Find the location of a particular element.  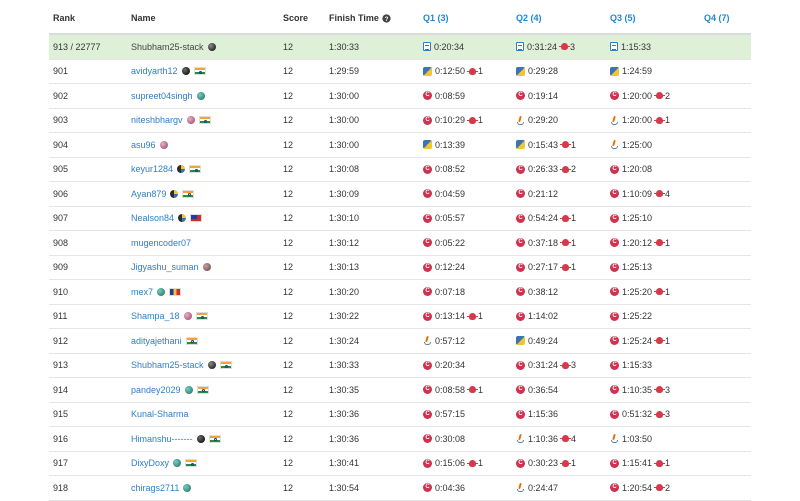

q3-submission-cell: 1:25:20 1 is located at coordinates (640, 292).